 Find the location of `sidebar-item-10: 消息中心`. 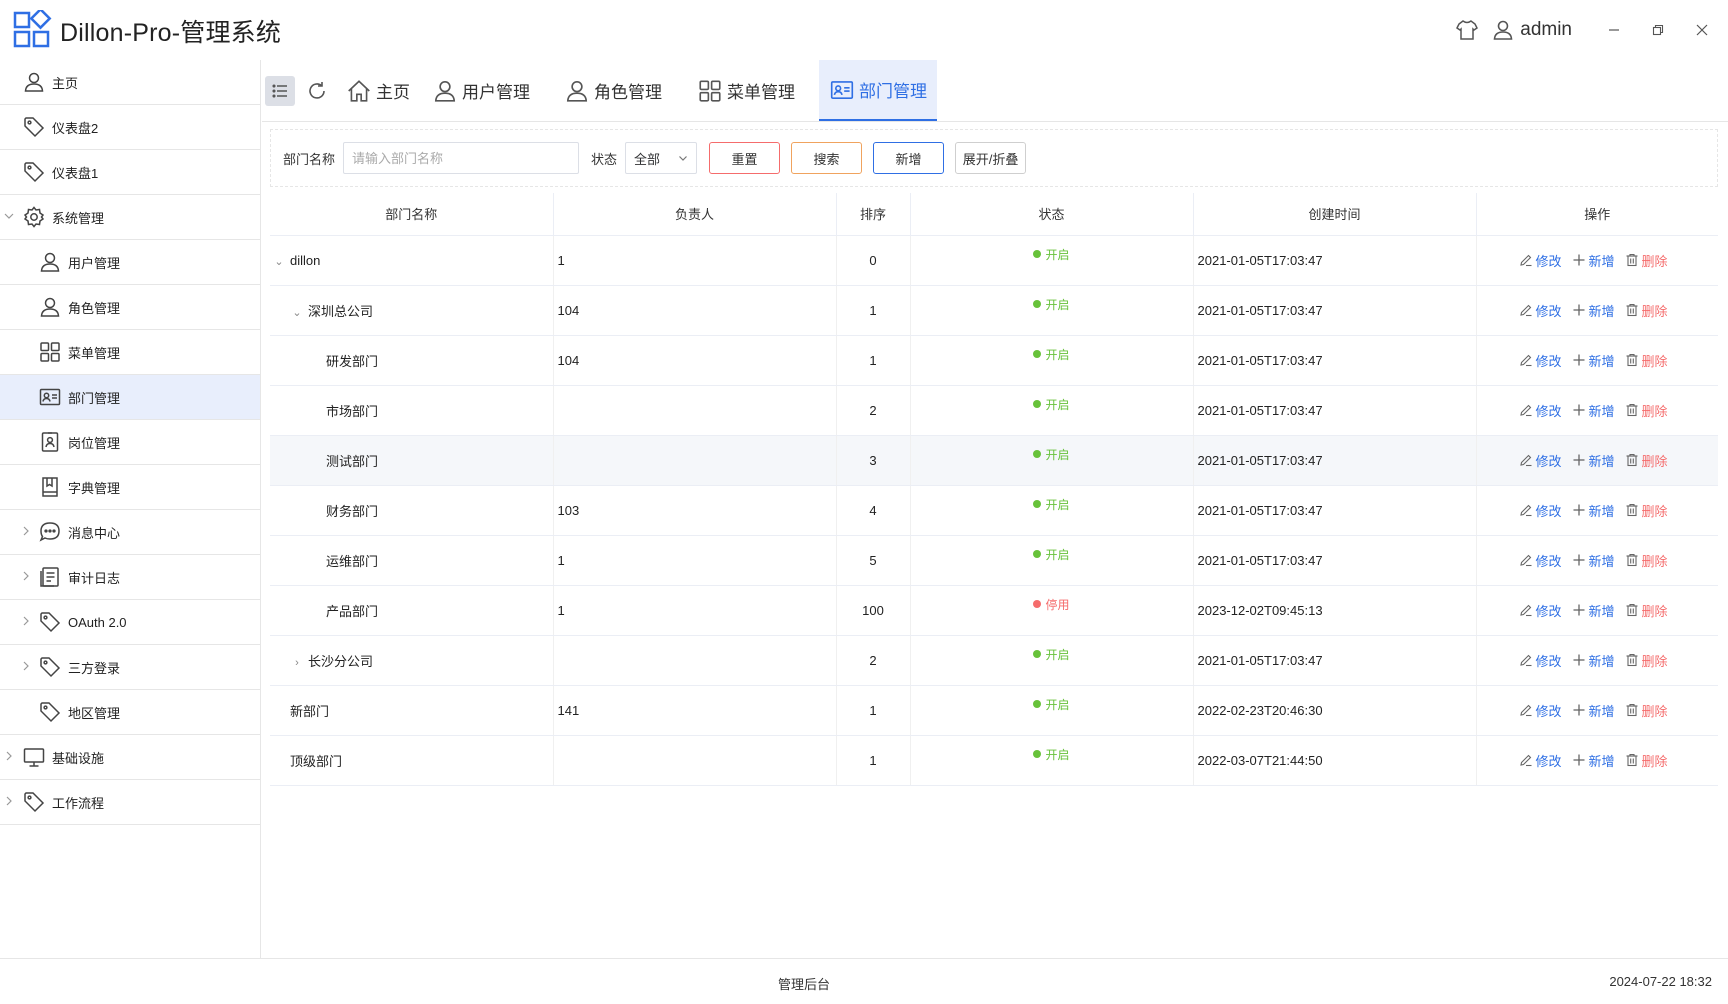

sidebar-item-10: 消息中心 is located at coordinates (130, 532).